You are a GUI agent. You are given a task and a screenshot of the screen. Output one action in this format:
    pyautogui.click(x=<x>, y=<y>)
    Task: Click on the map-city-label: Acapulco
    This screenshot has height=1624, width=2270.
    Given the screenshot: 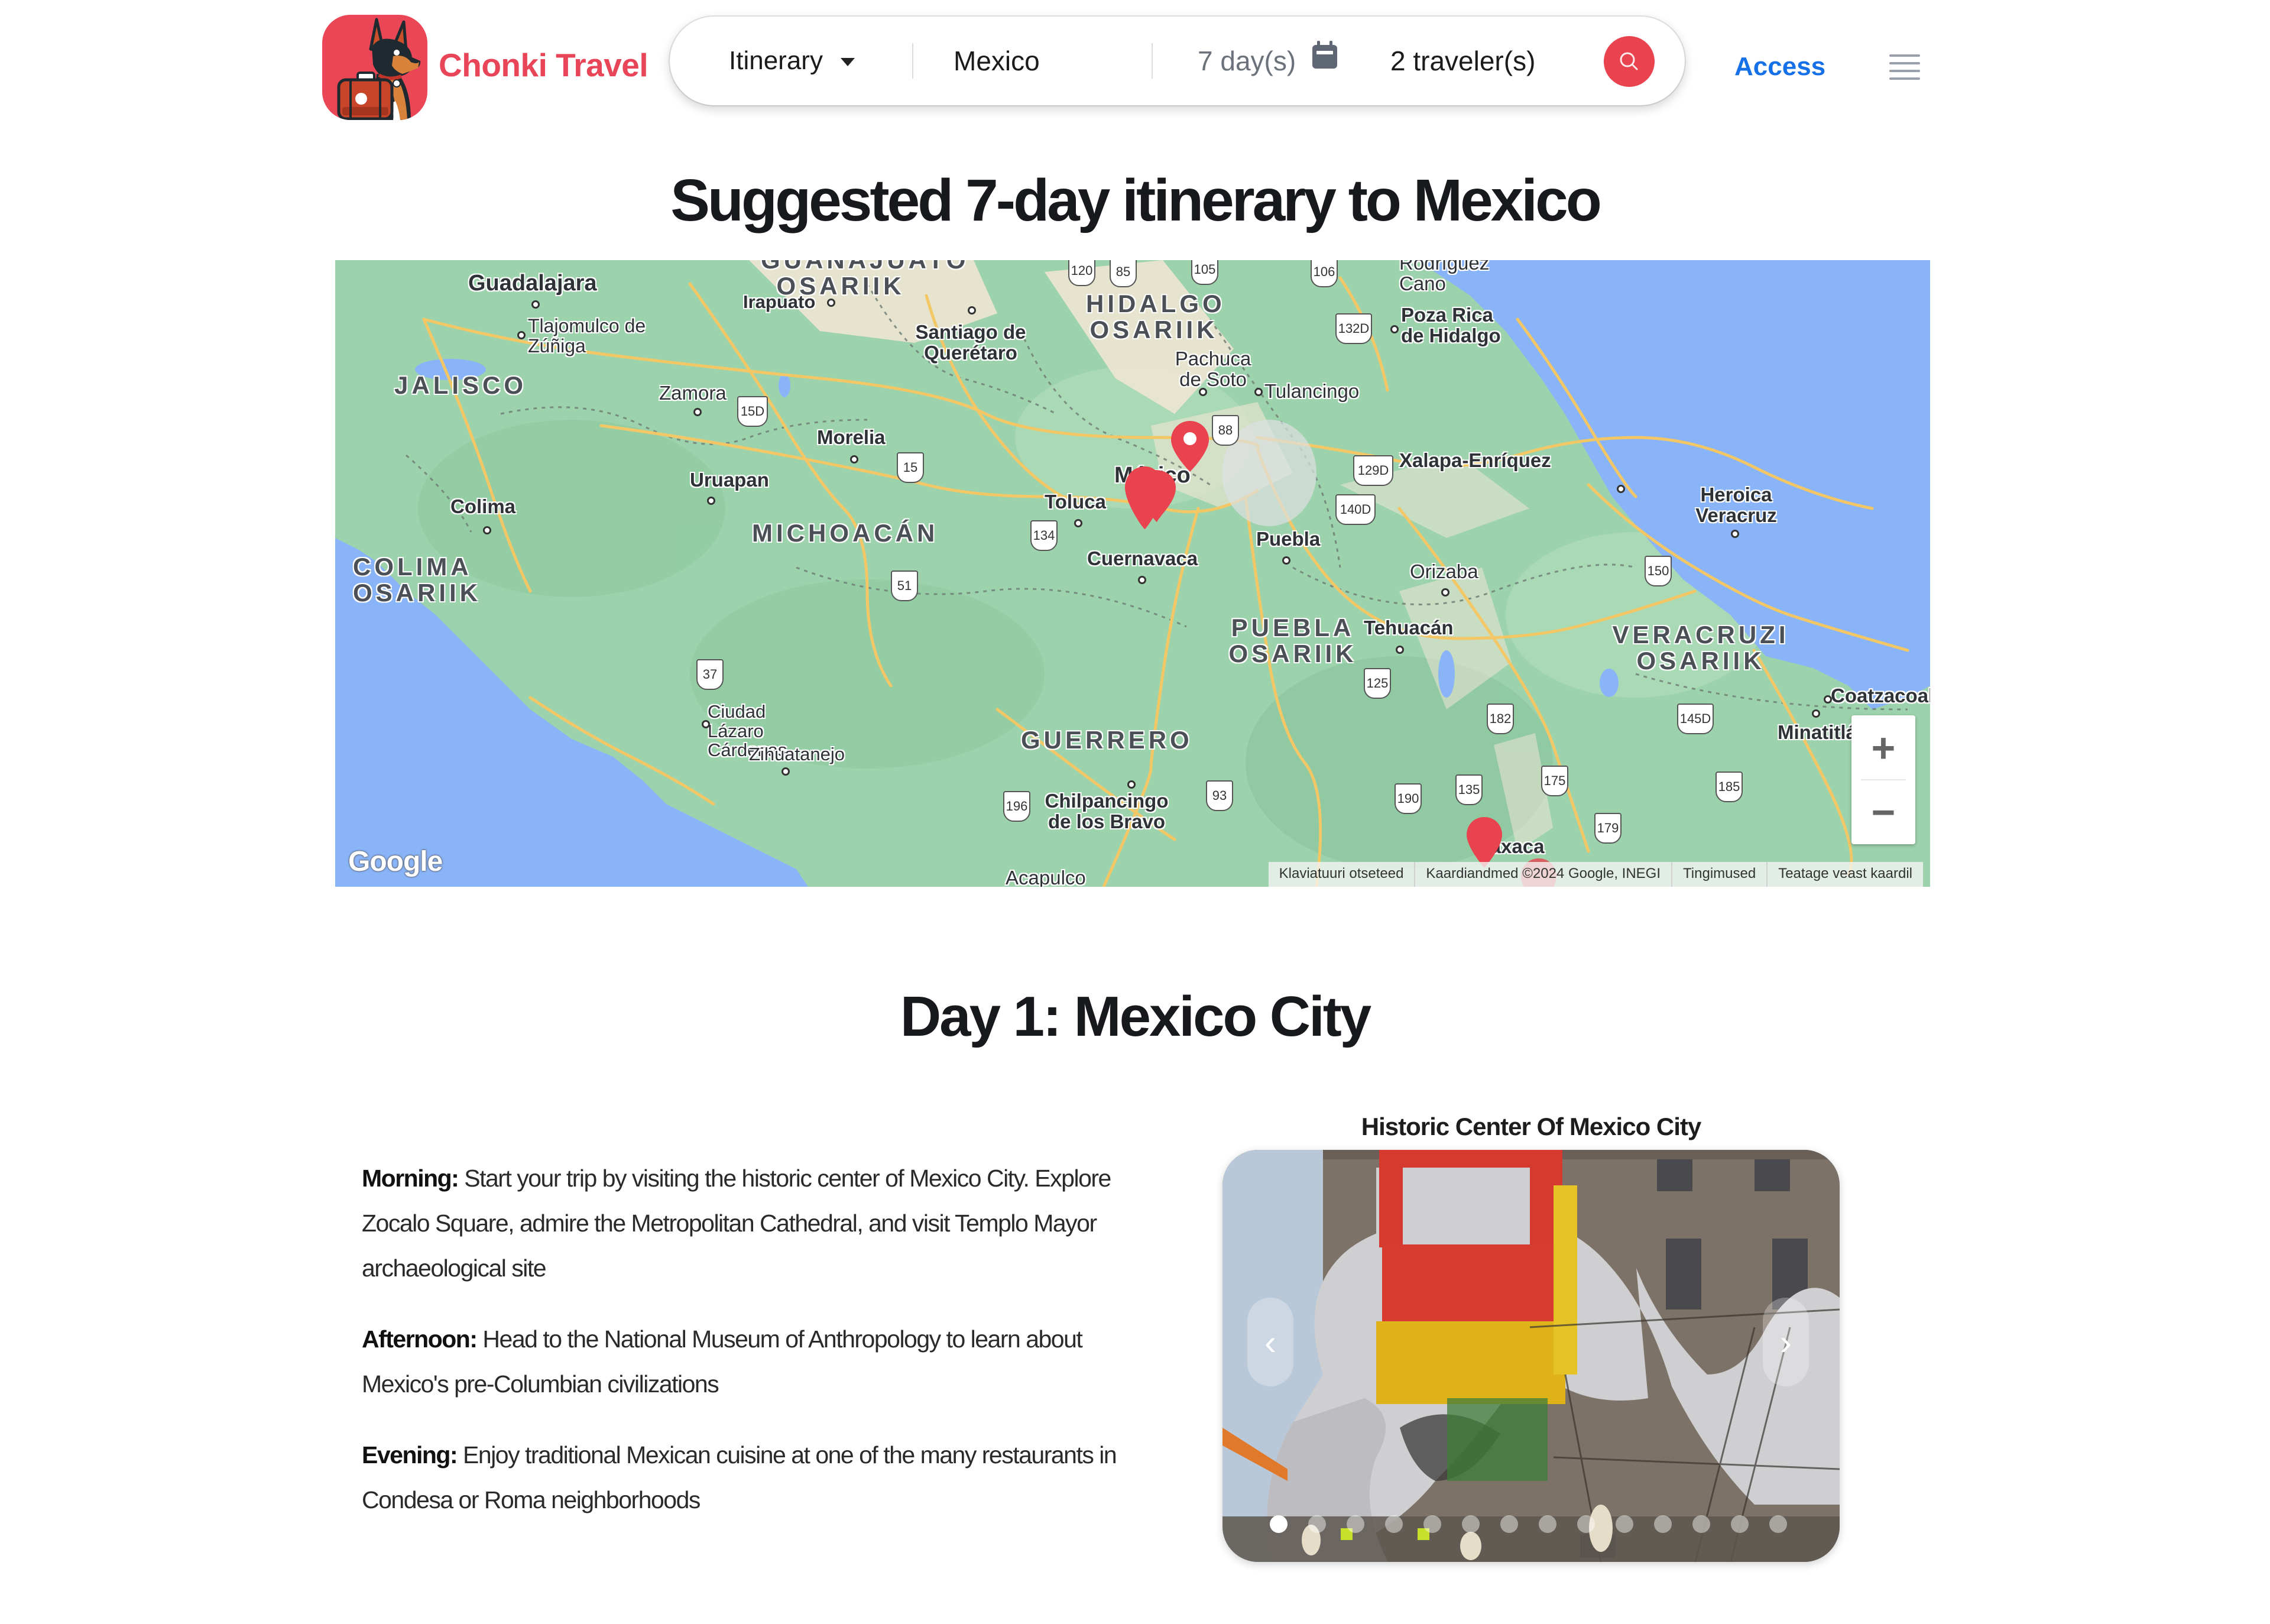 What is the action you would take?
    pyautogui.click(x=1046, y=877)
    